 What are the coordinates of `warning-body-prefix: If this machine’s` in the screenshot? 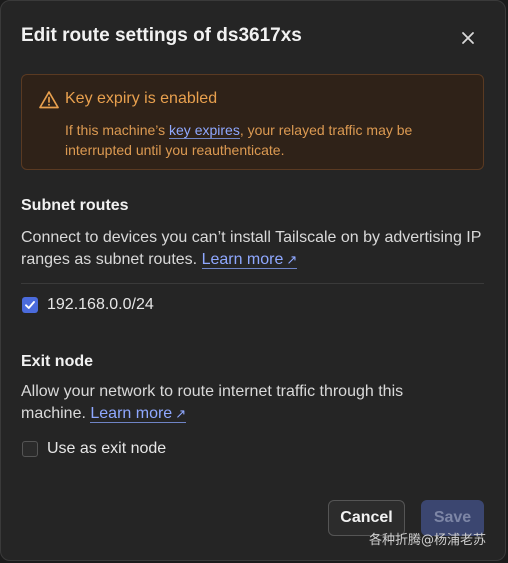 It's located at (117, 130).